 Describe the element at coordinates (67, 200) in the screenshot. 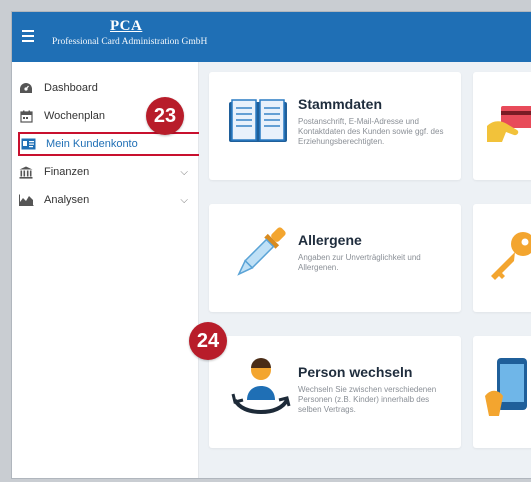

I see `sidebar-item-label: Analysen` at that location.